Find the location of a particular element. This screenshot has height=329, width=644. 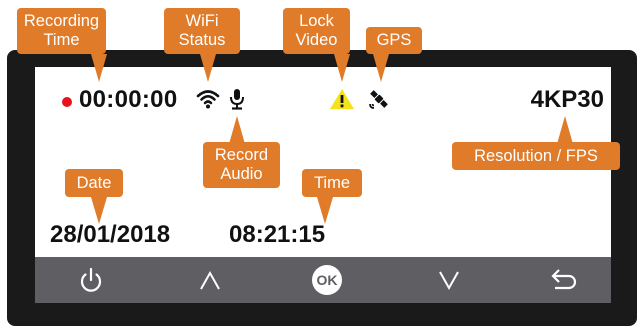

power-icon is located at coordinates (91, 279).